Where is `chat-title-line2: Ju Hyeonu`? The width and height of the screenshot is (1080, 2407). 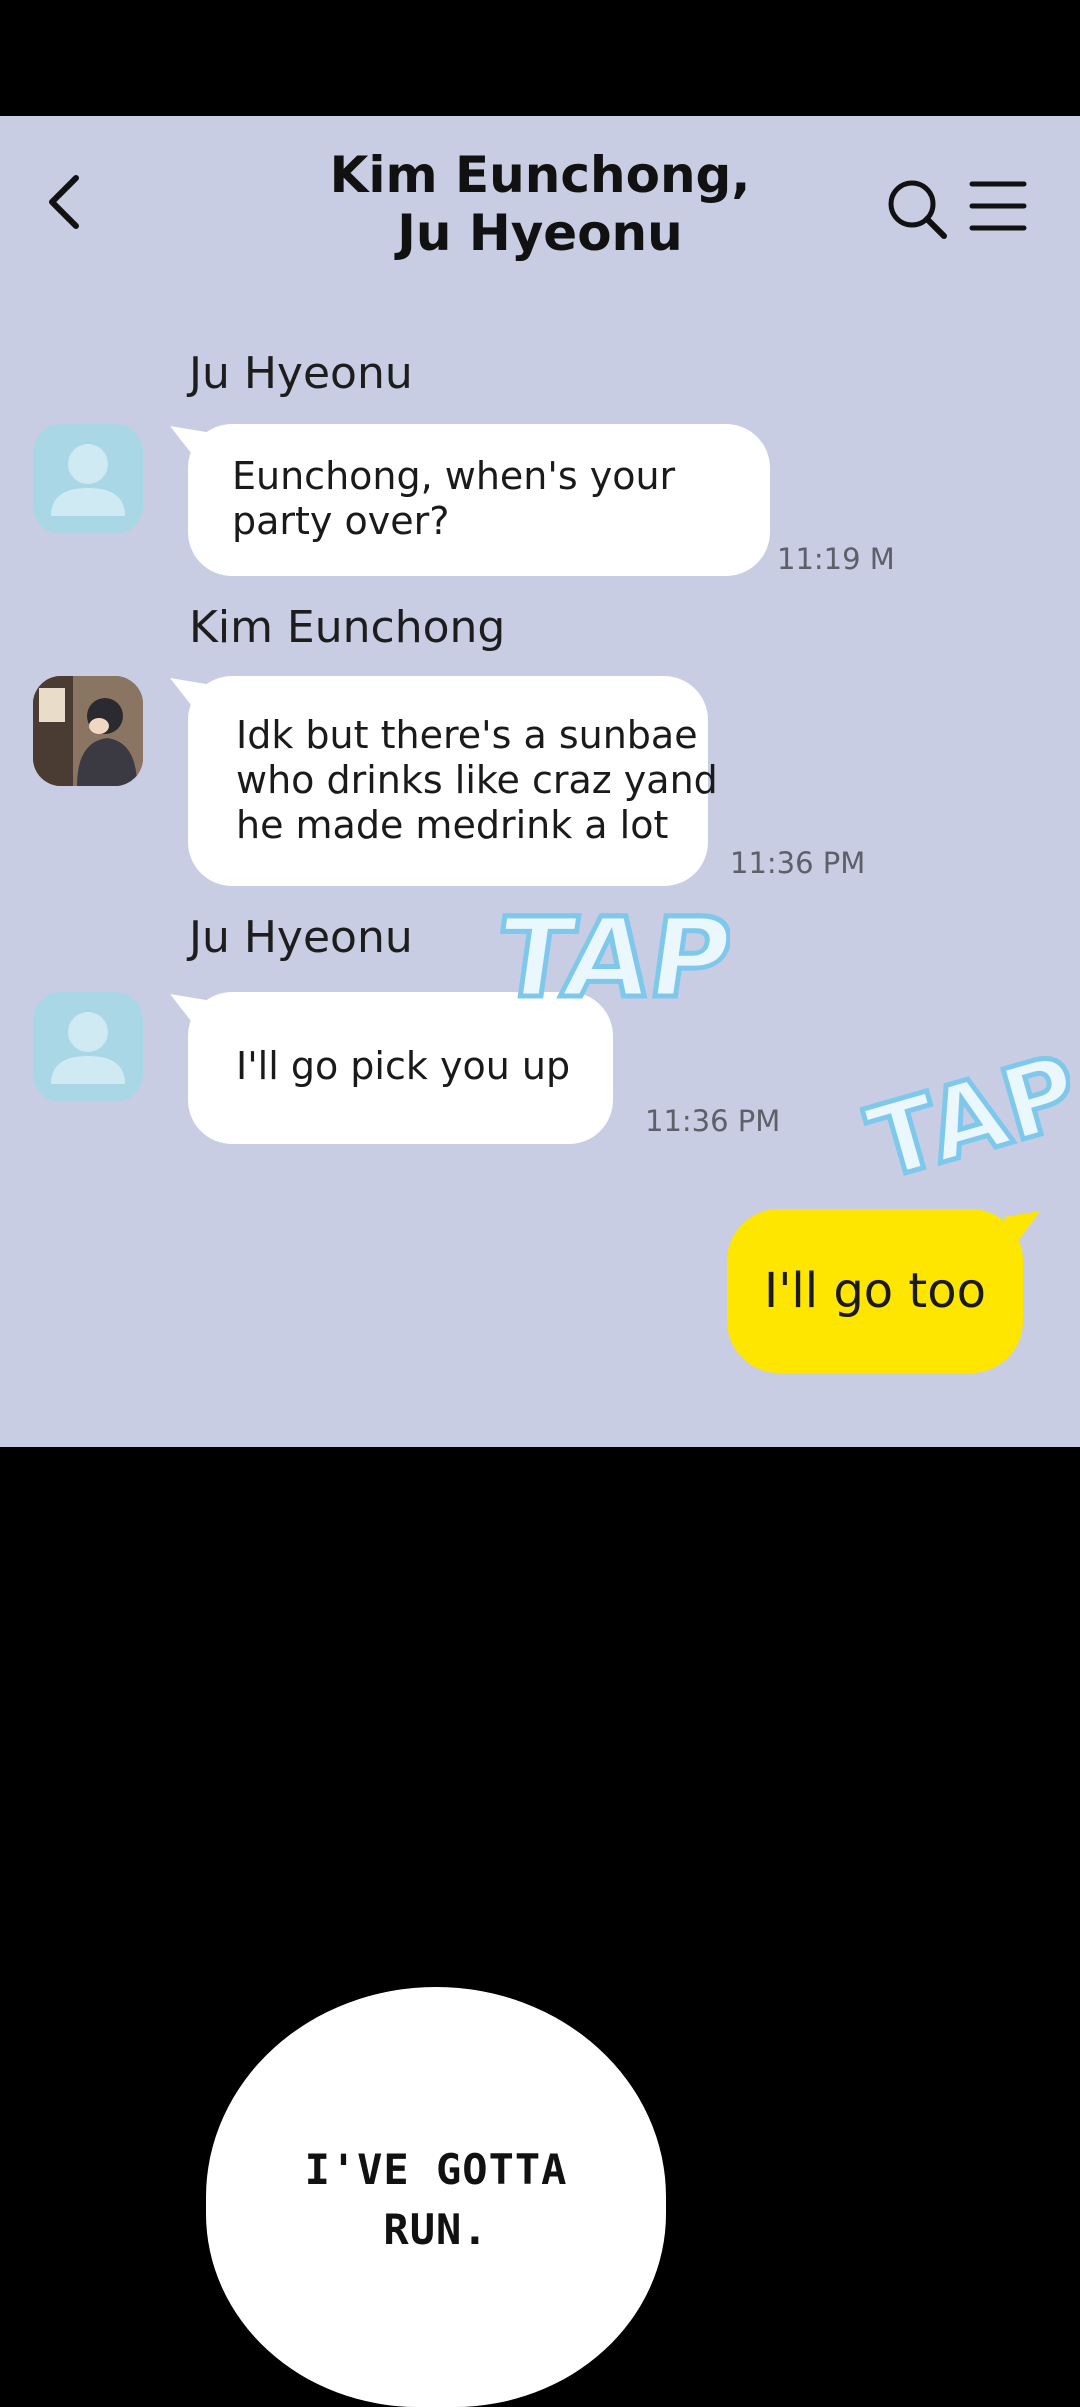
chat-title-line2: Ju Hyeonu is located at coordinates (540, 233).